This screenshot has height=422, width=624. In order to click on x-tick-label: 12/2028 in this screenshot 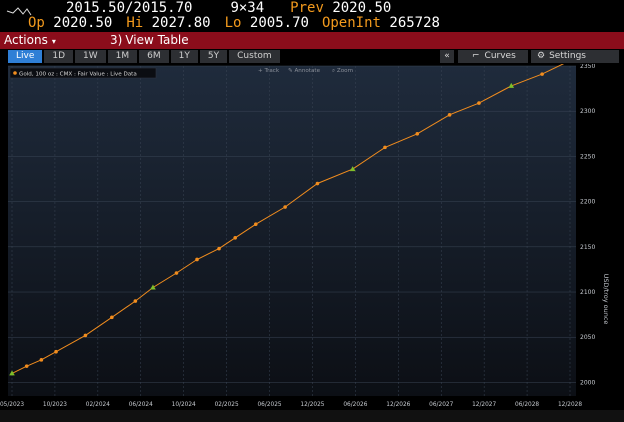, I will do `click(570, 405)`.